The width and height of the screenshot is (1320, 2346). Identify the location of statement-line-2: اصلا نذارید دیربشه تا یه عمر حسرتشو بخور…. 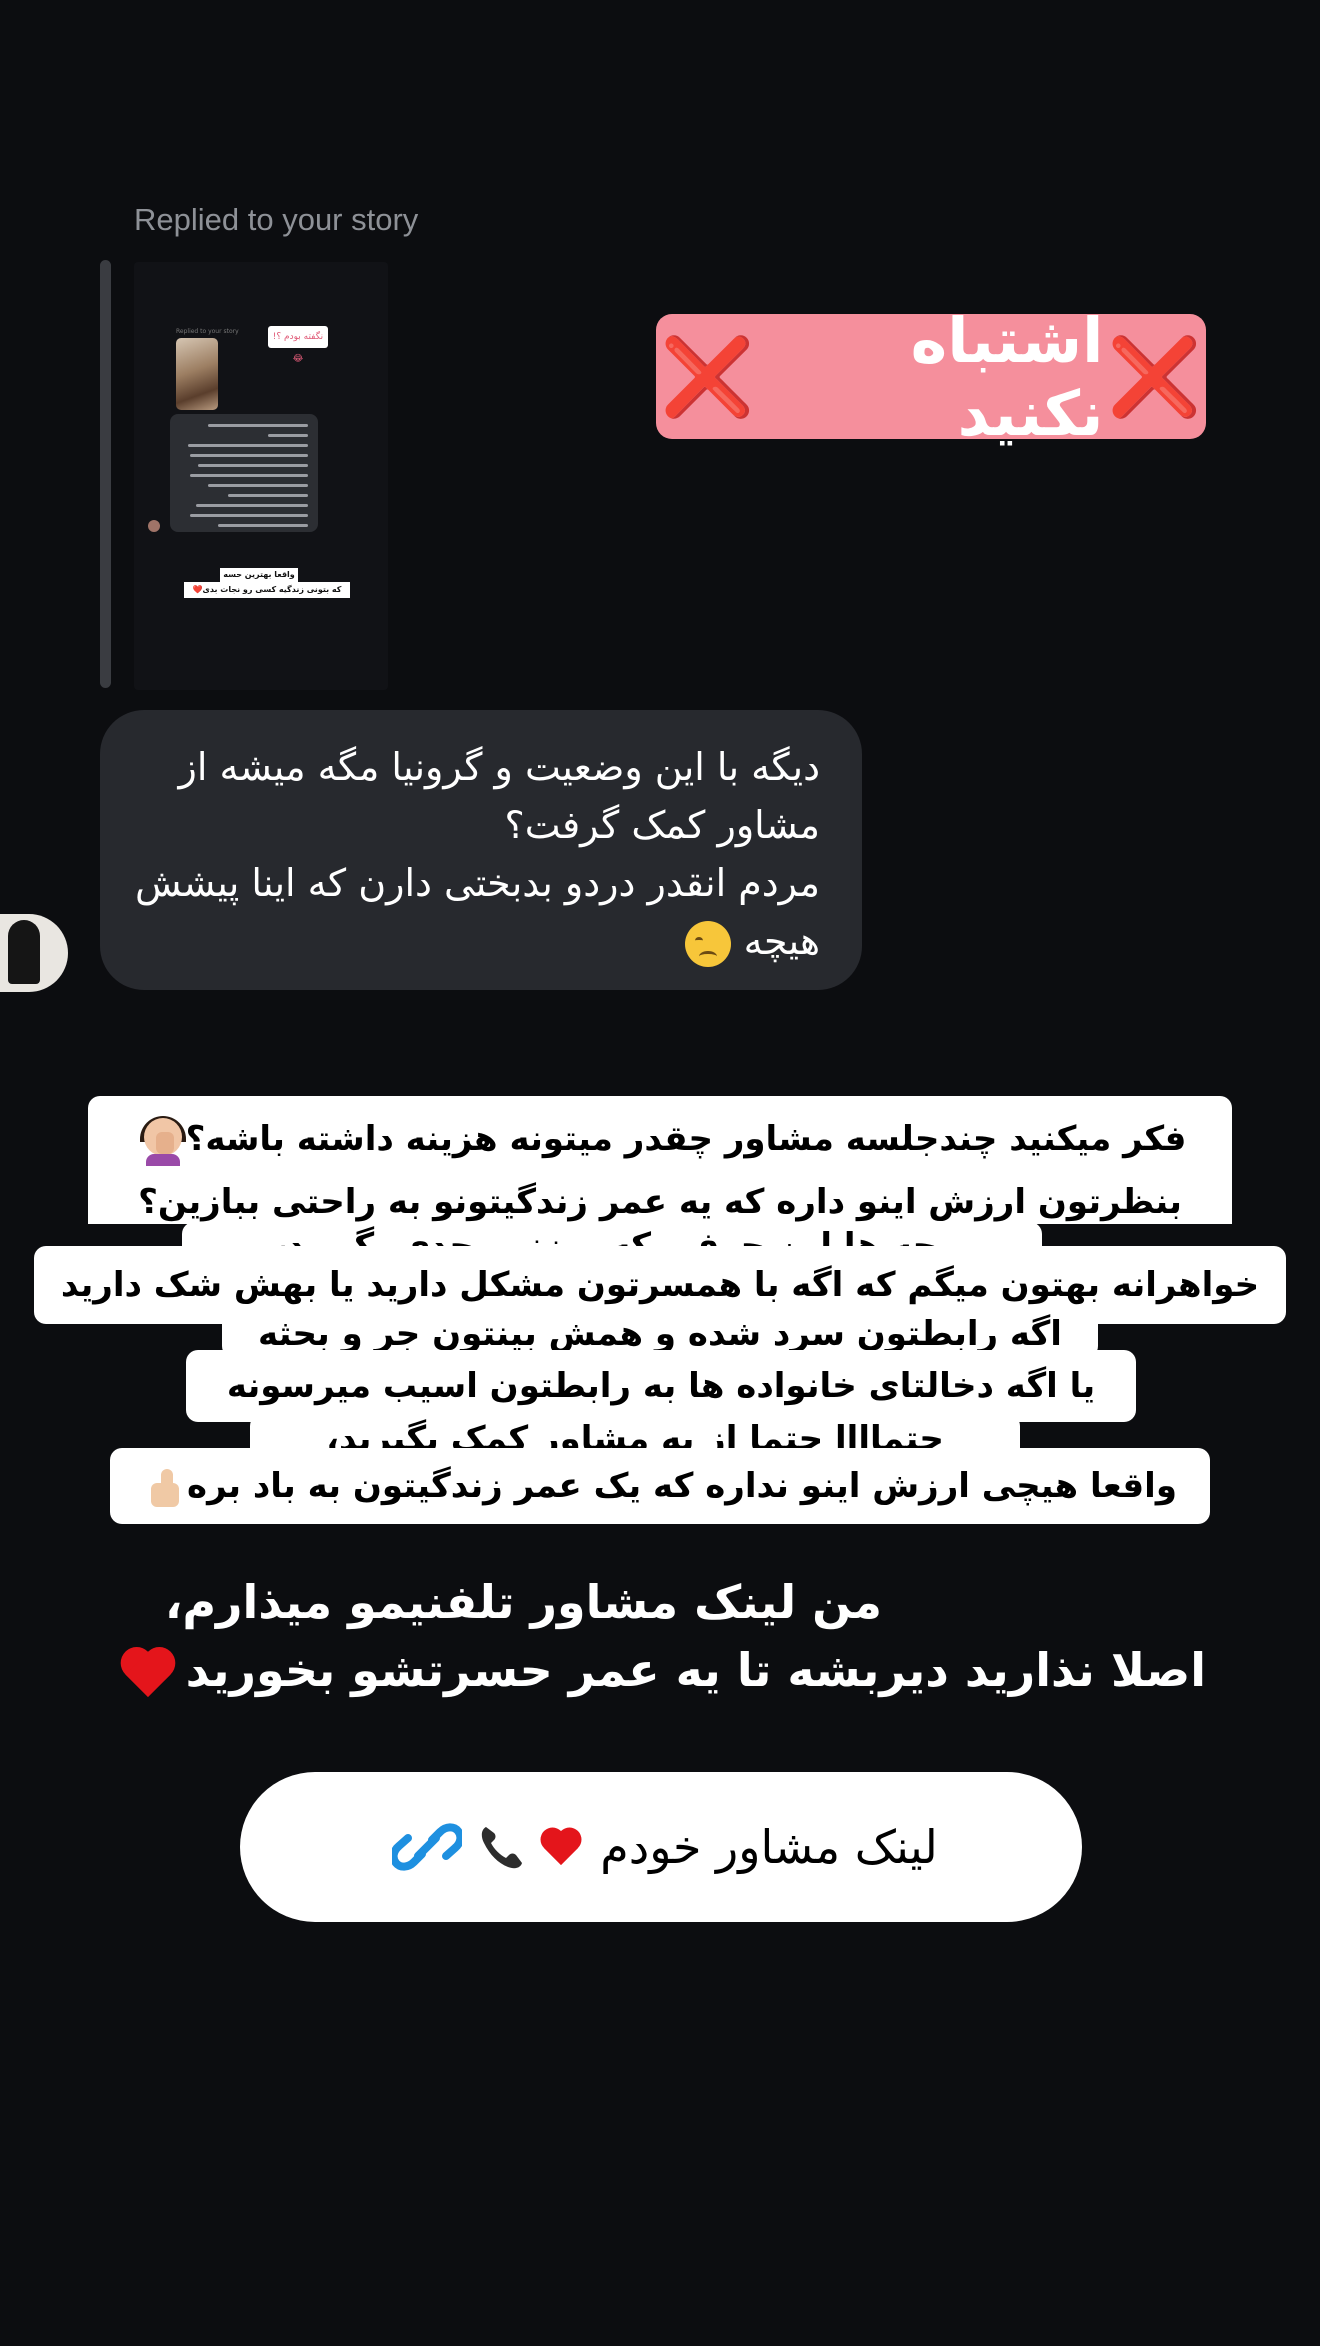
(695, 1670).